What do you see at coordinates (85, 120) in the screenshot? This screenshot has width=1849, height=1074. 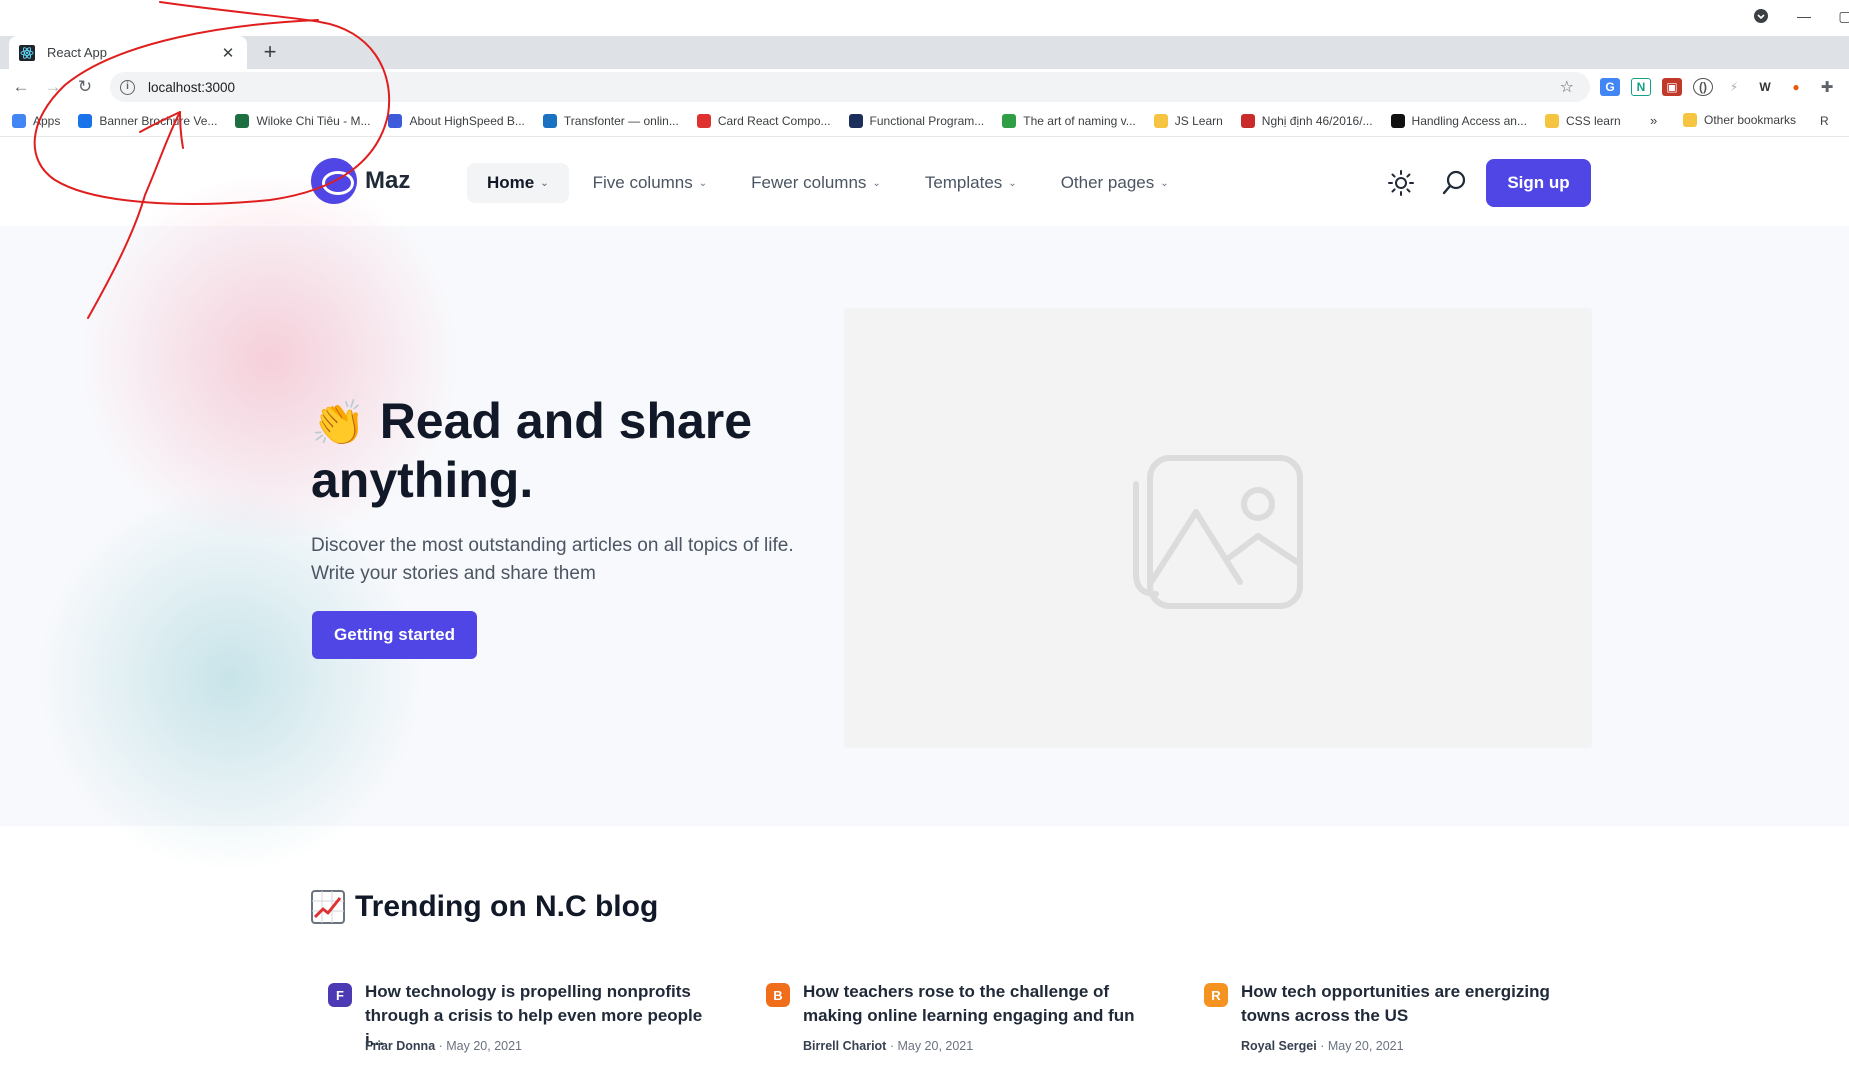 I see `globe-icon` at bounding box center [85, 120].